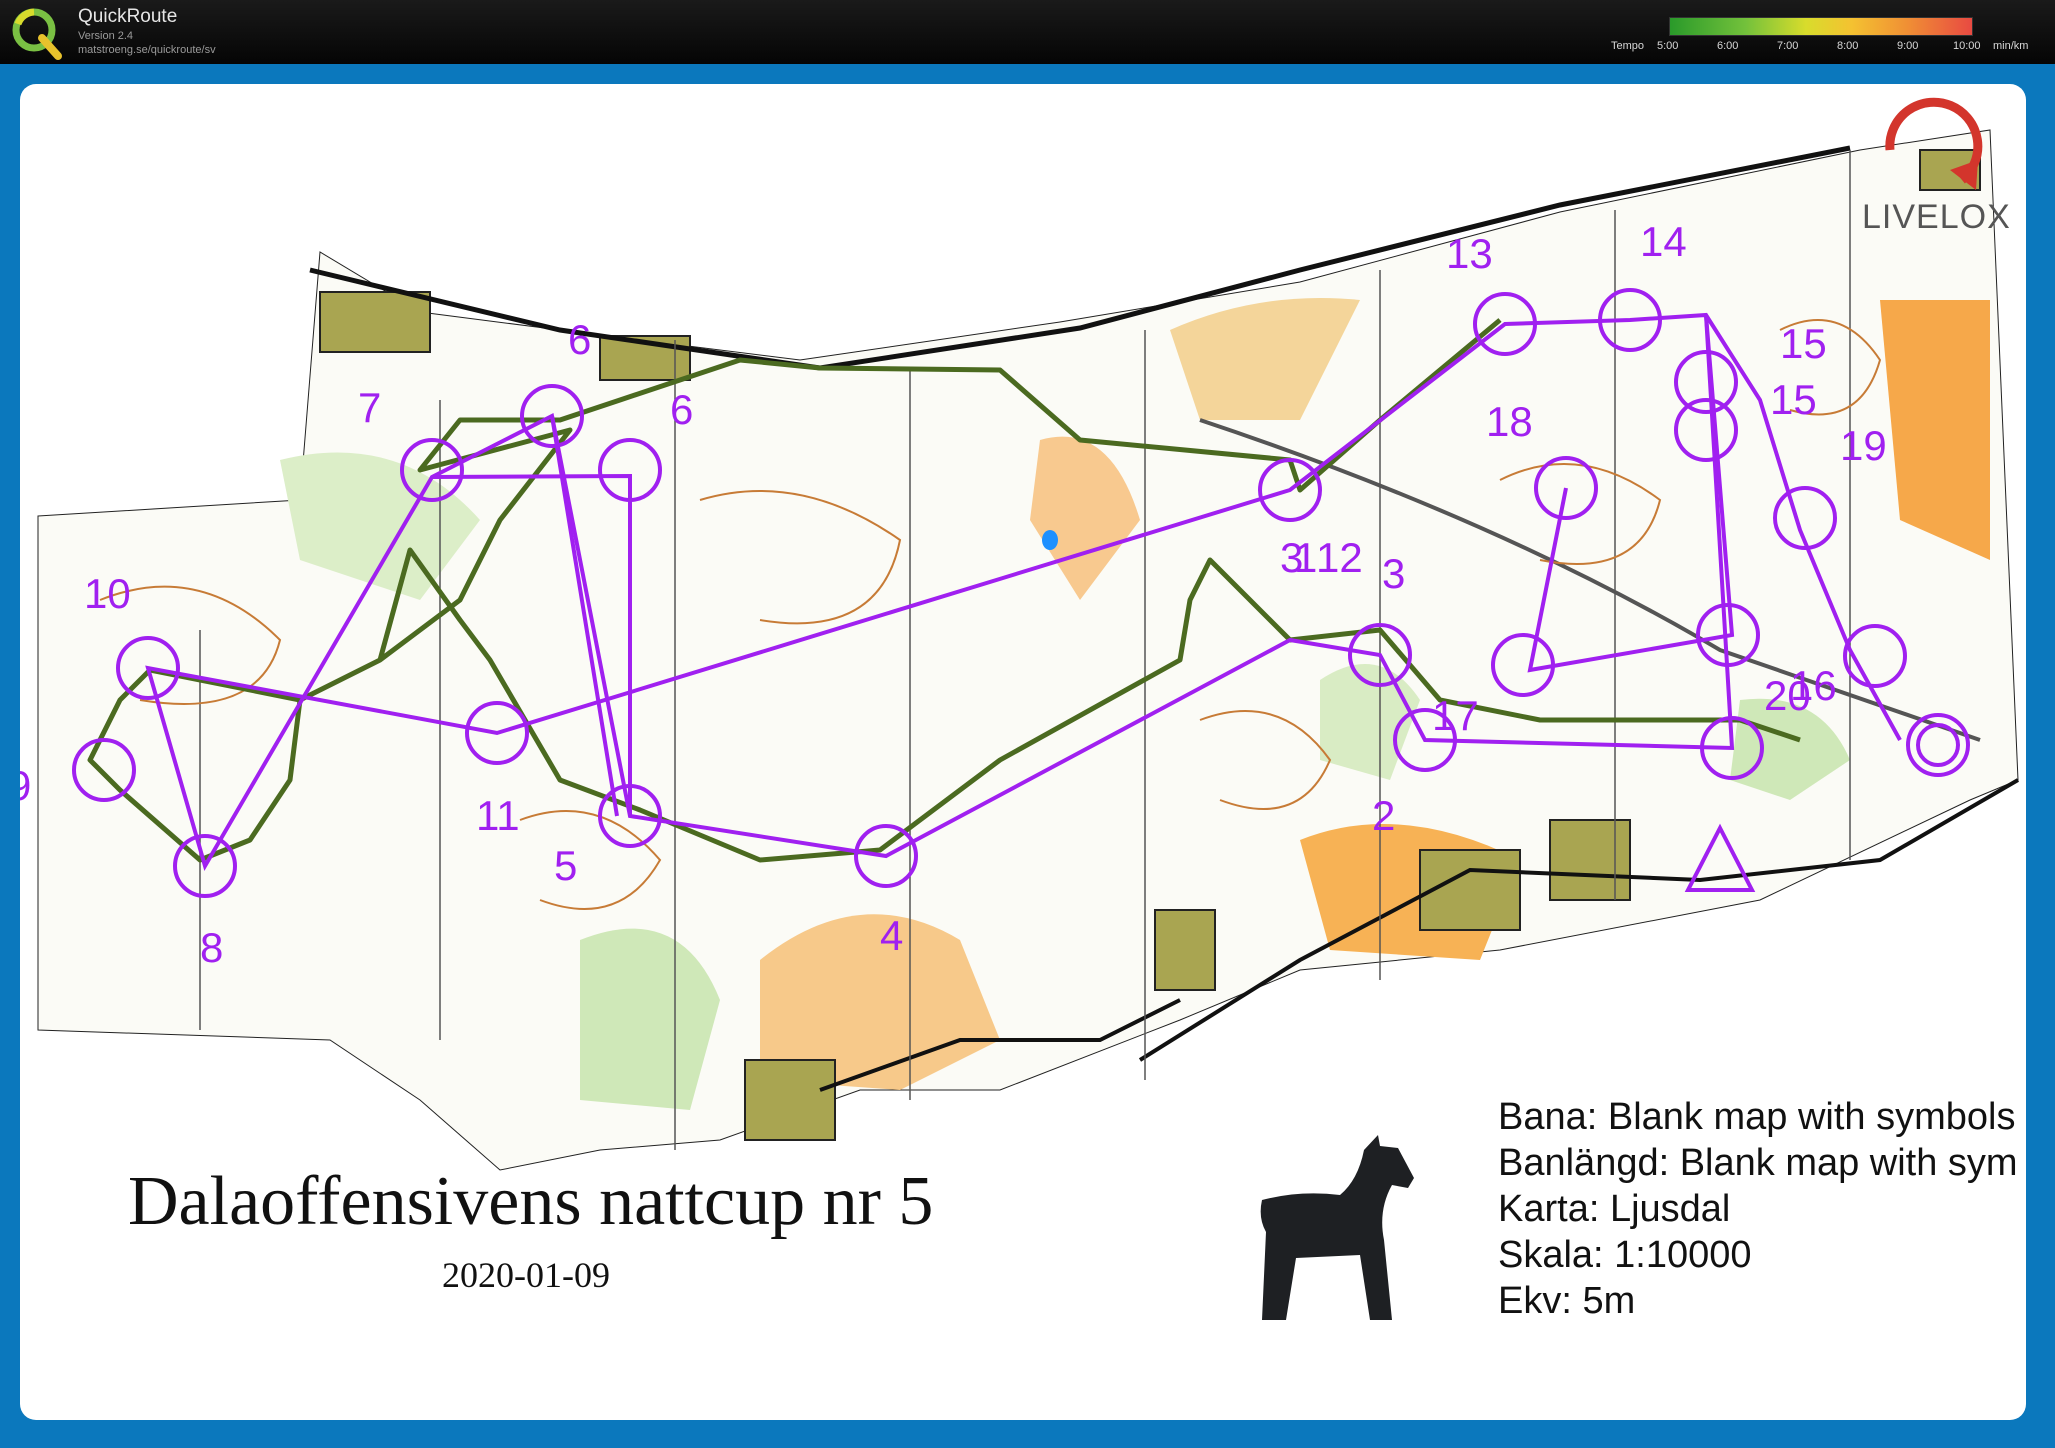 The image size is (2055, 1448). Describe the element at coordinates (25, 785) in the screenshot. I see `control-number: 9` at that location.